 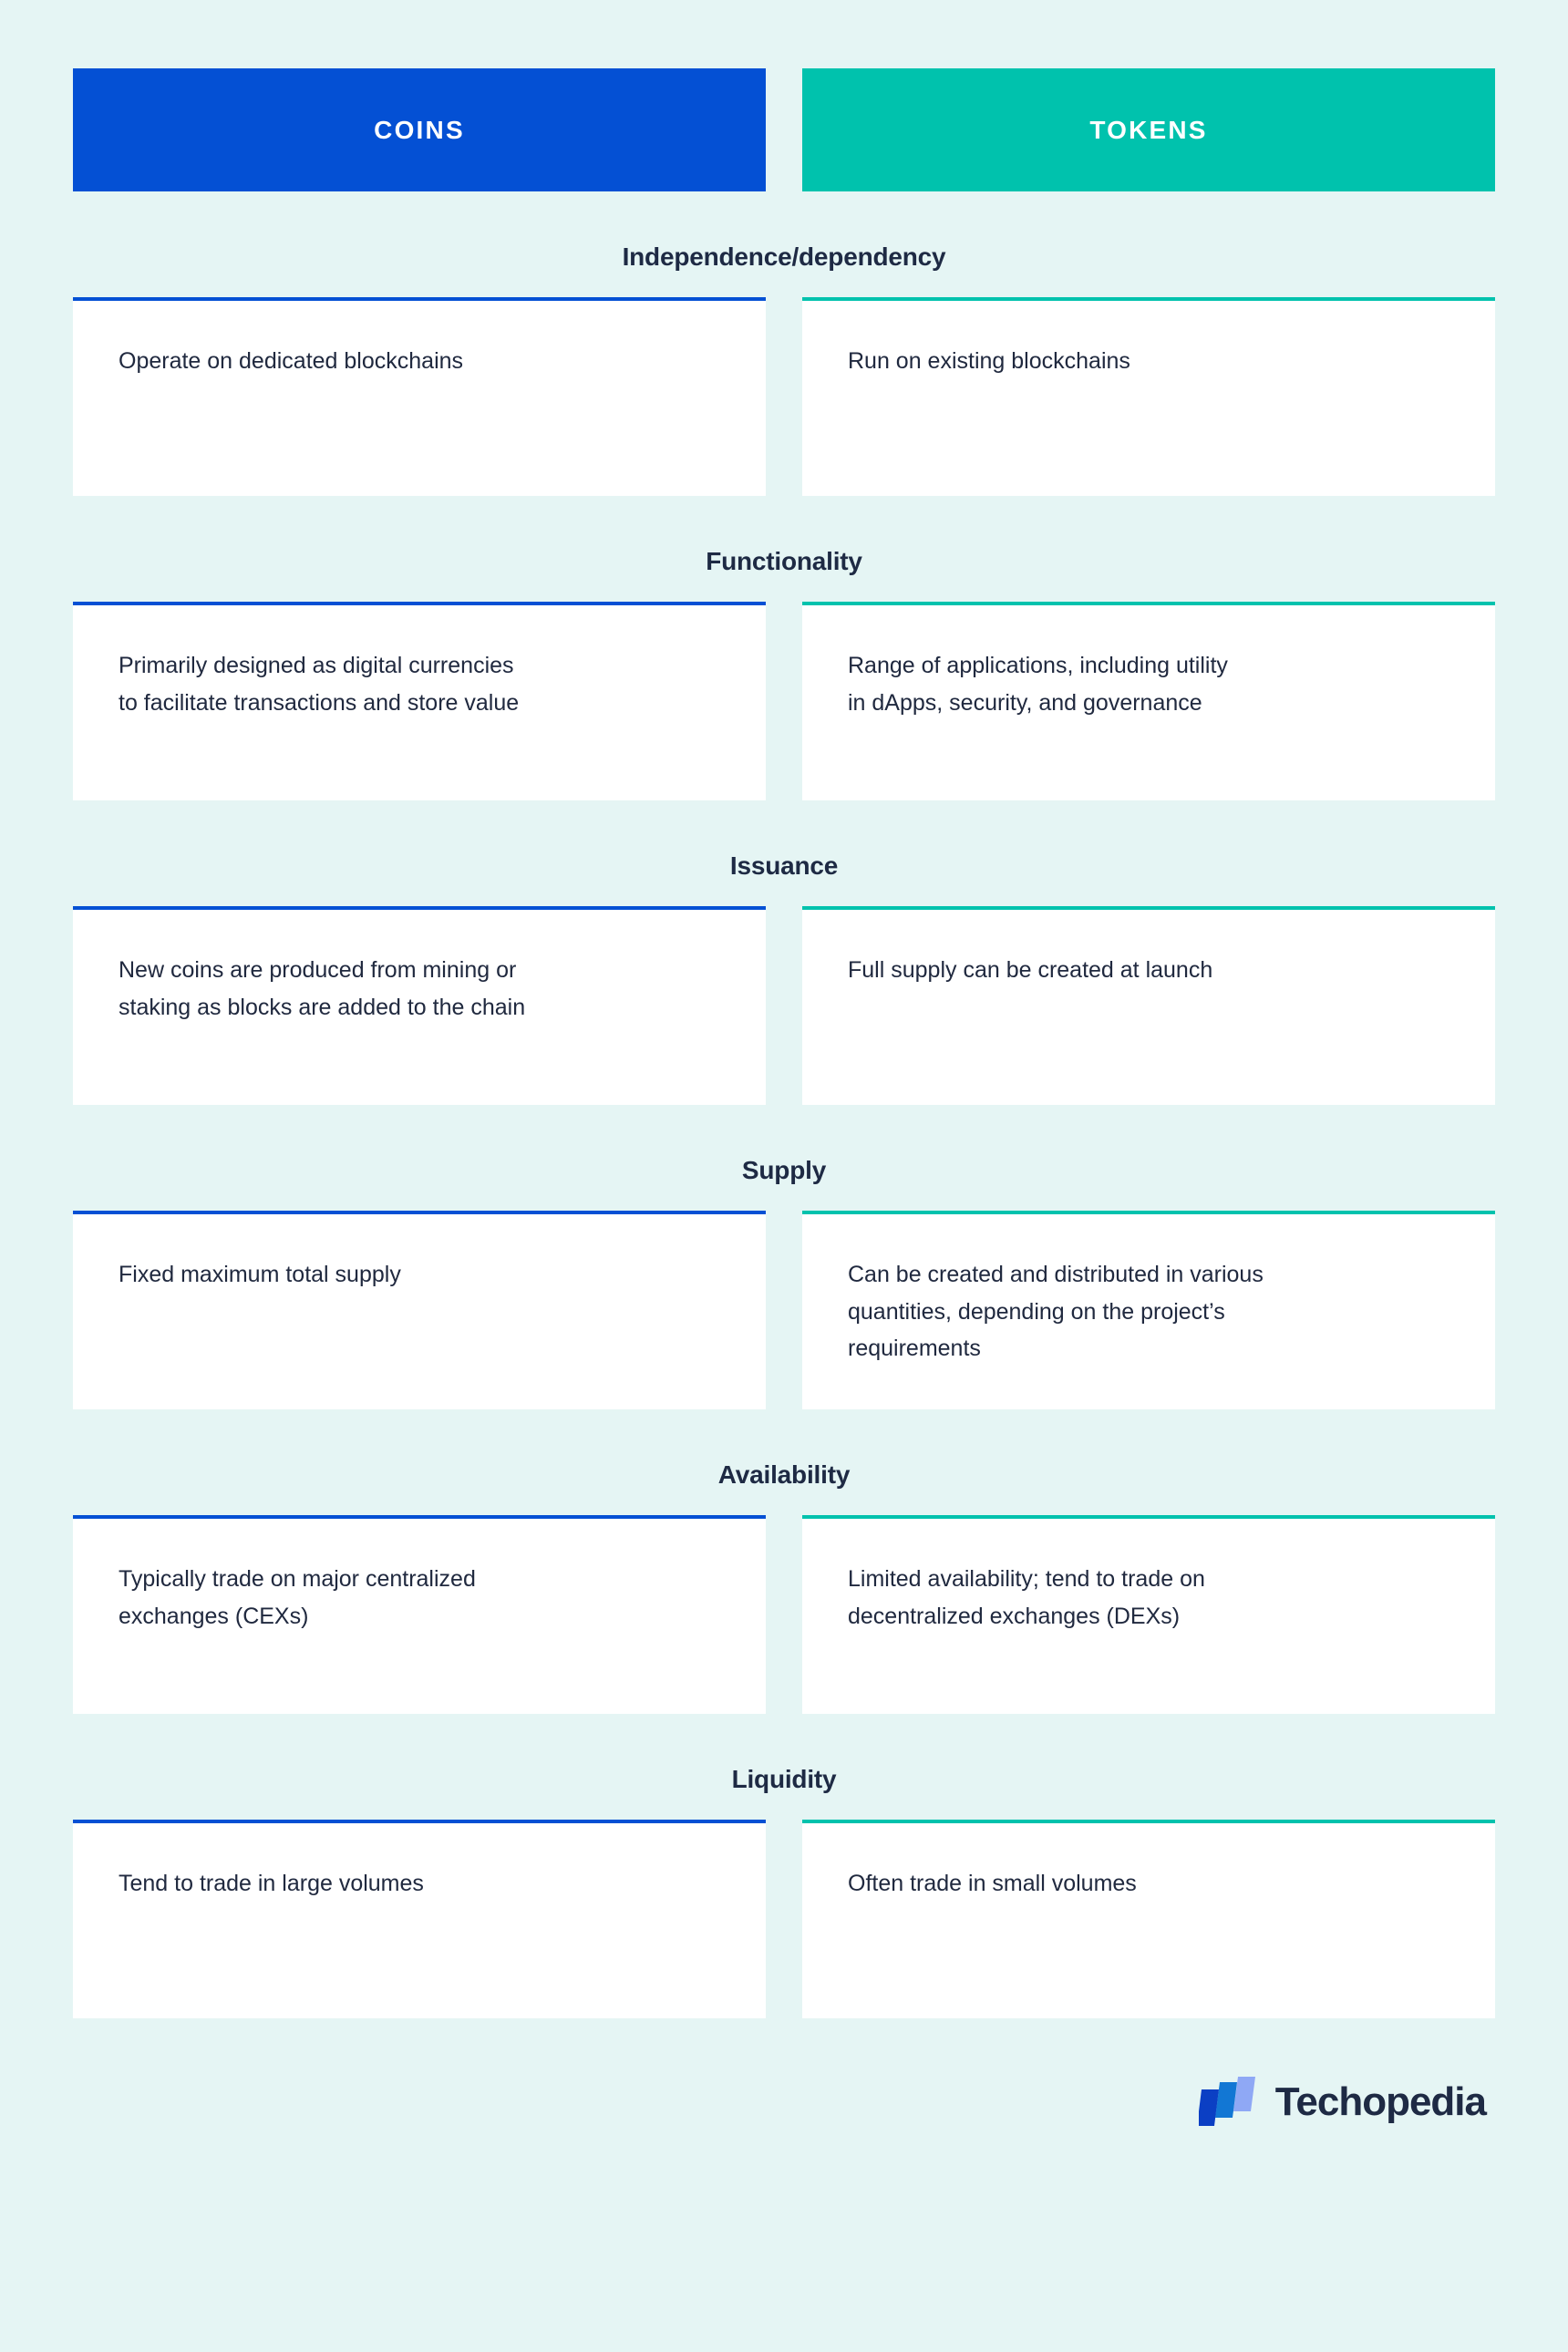 What do you see at coordinates (1380, 2101) in the screenshot?
I see `techopedia-wordmark: Techopedia` at bounding box center [1380, 2101].